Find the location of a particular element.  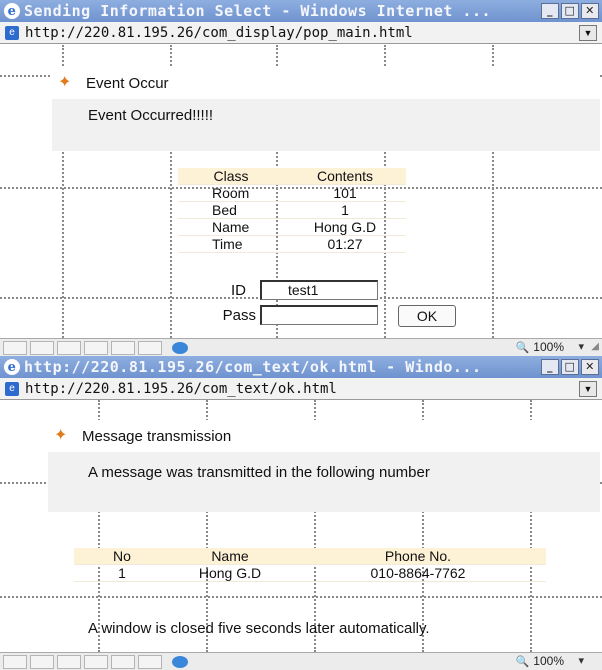

table-cell: 01:27 is located at coordinates (345, 244).